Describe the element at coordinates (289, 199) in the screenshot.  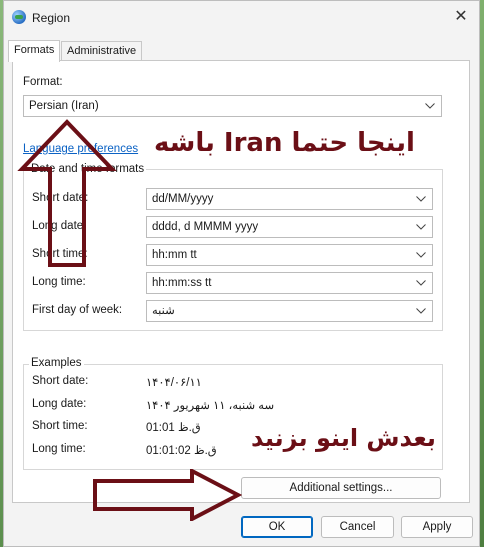
I see `short-date-select: dd/MM/yyyy` at that location.